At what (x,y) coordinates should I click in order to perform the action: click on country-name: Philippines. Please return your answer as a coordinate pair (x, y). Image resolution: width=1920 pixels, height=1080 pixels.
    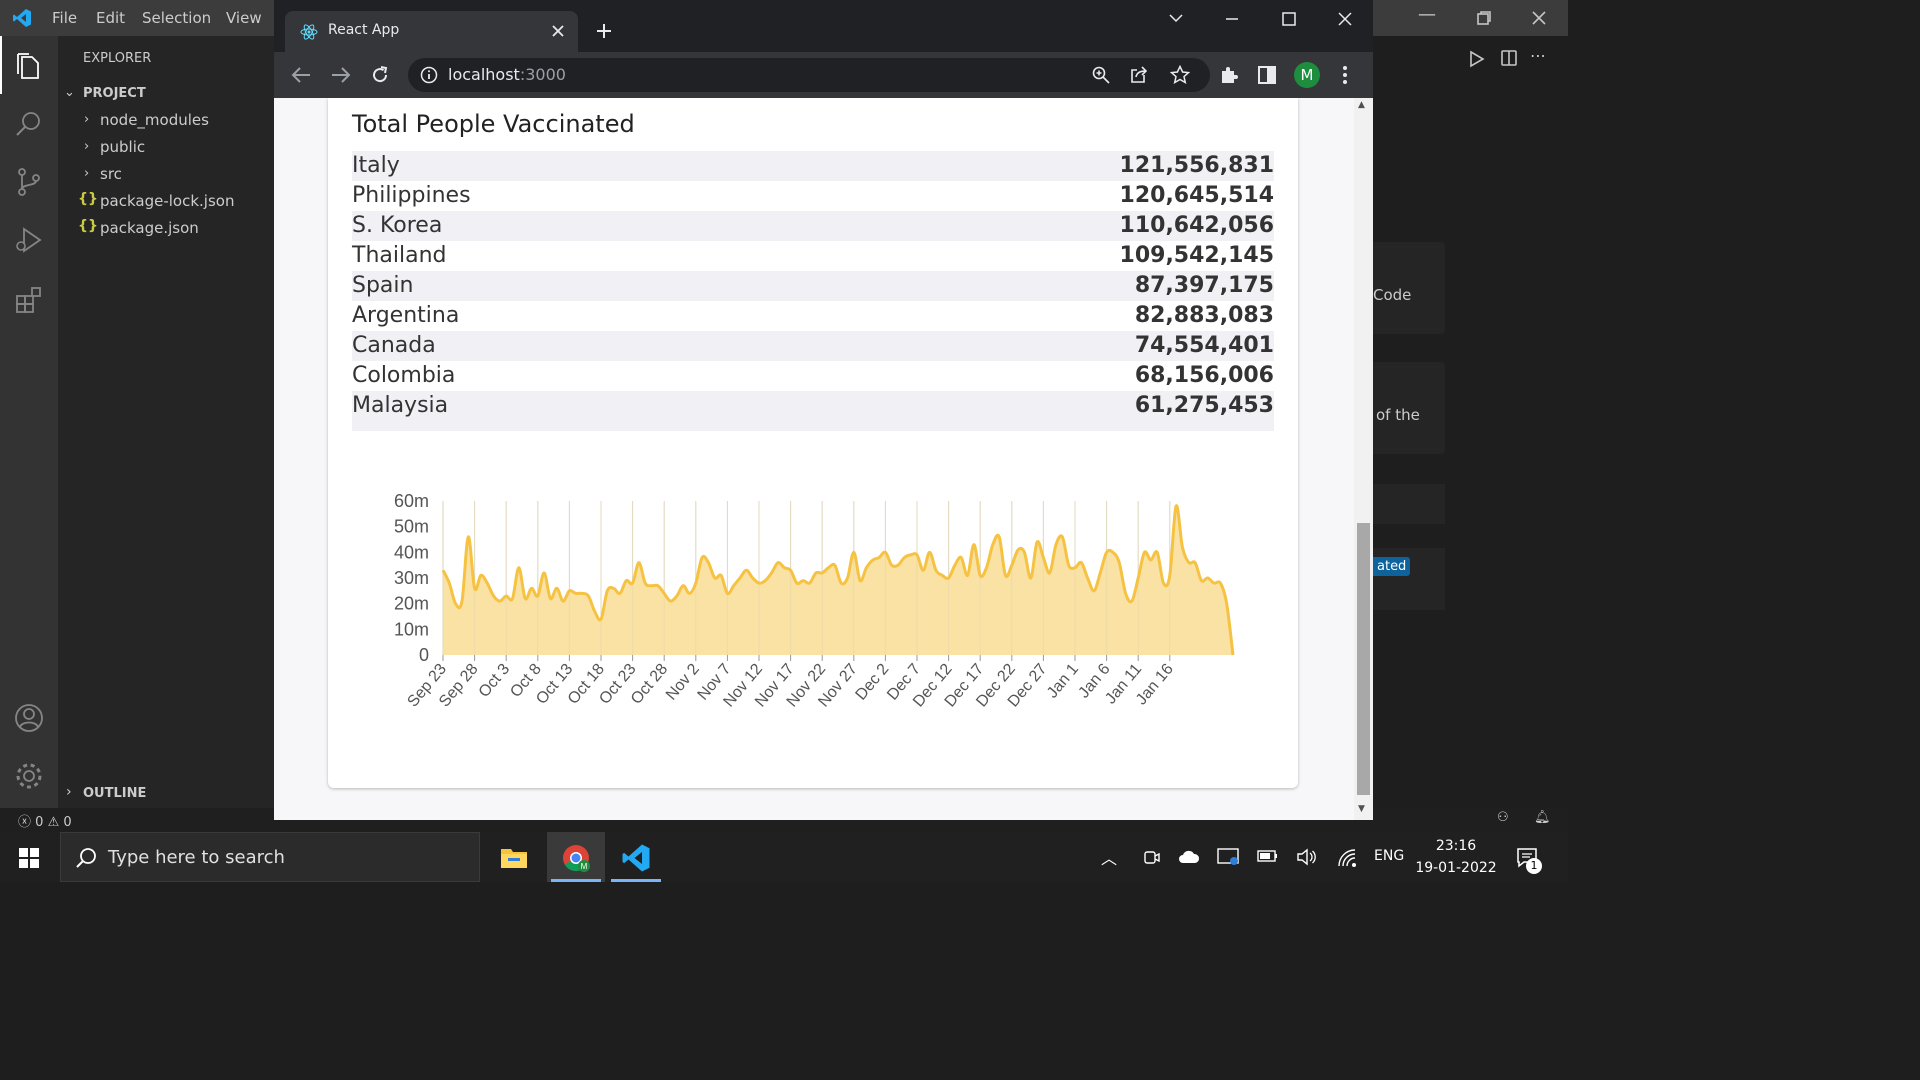
    Looking at the image, I should click on (411, 195).